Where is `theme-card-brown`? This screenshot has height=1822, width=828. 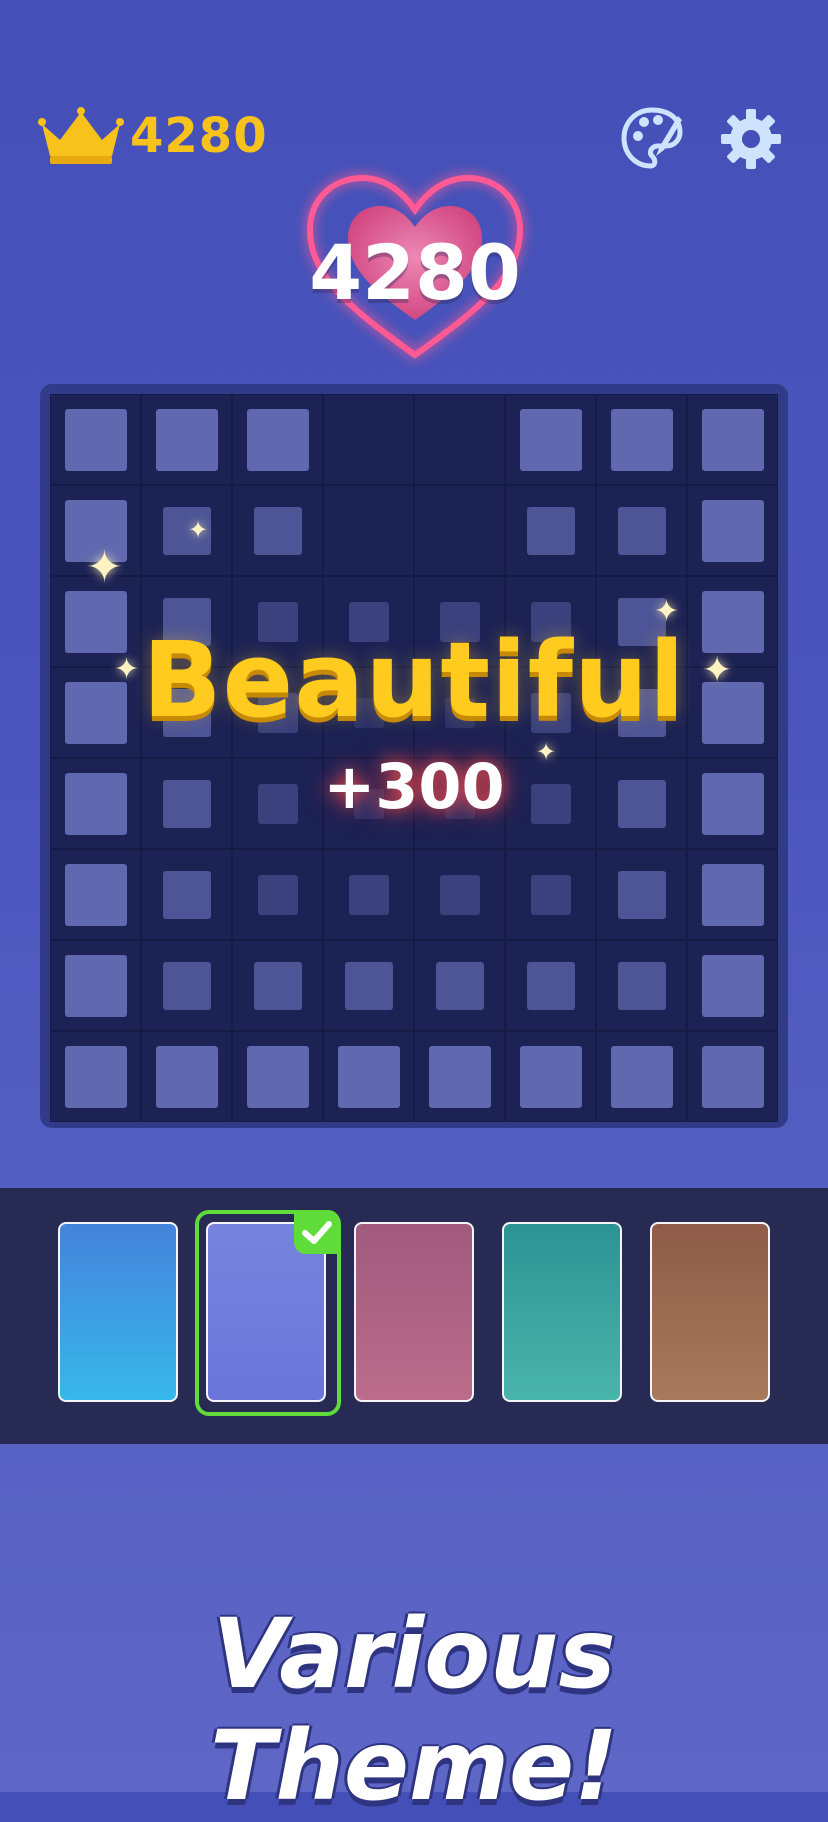 theme-card-brown is located at coordinates (710, 1312).